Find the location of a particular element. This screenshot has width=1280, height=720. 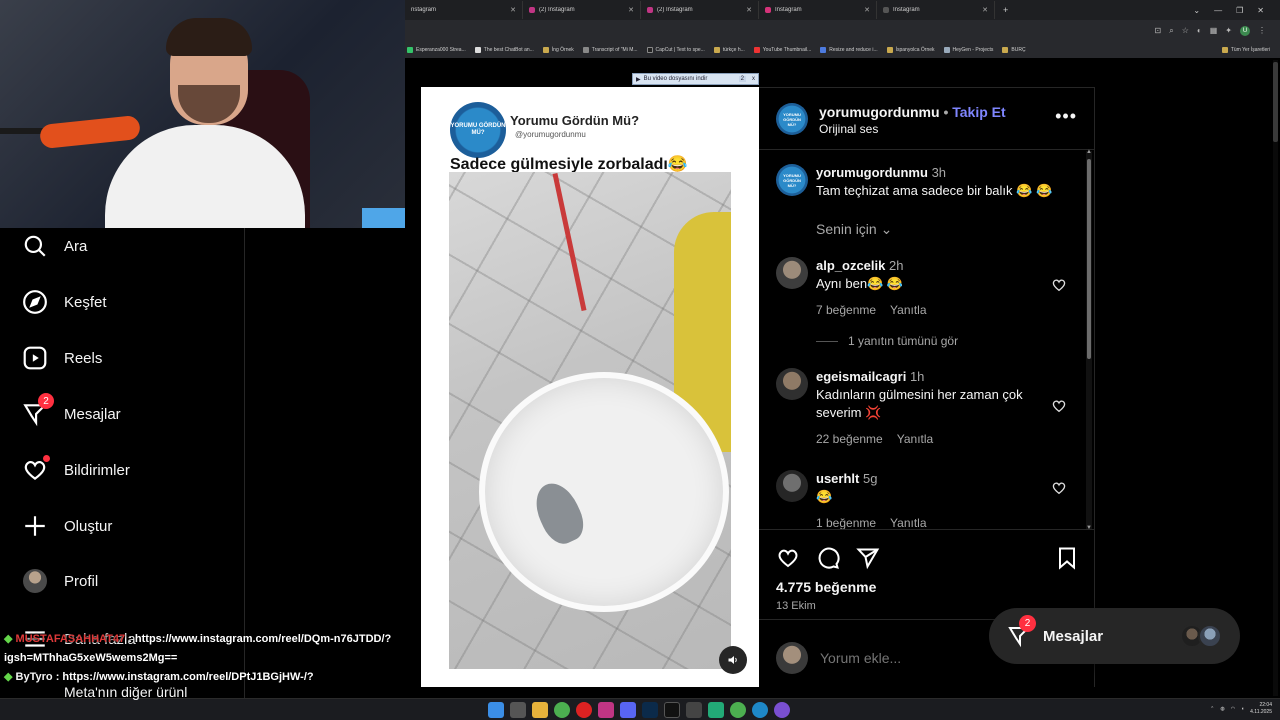

comment-likes: 1 beğenme is located at coordinates (846, 521).